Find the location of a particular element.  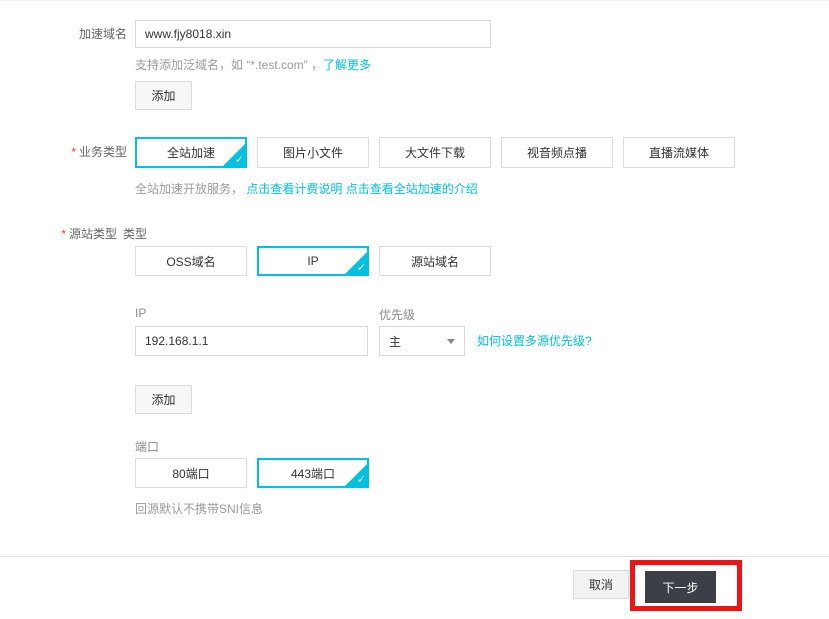

full-site-intro-link: 点击查看全站加速的介绍 is located at coordinates (412, 189).